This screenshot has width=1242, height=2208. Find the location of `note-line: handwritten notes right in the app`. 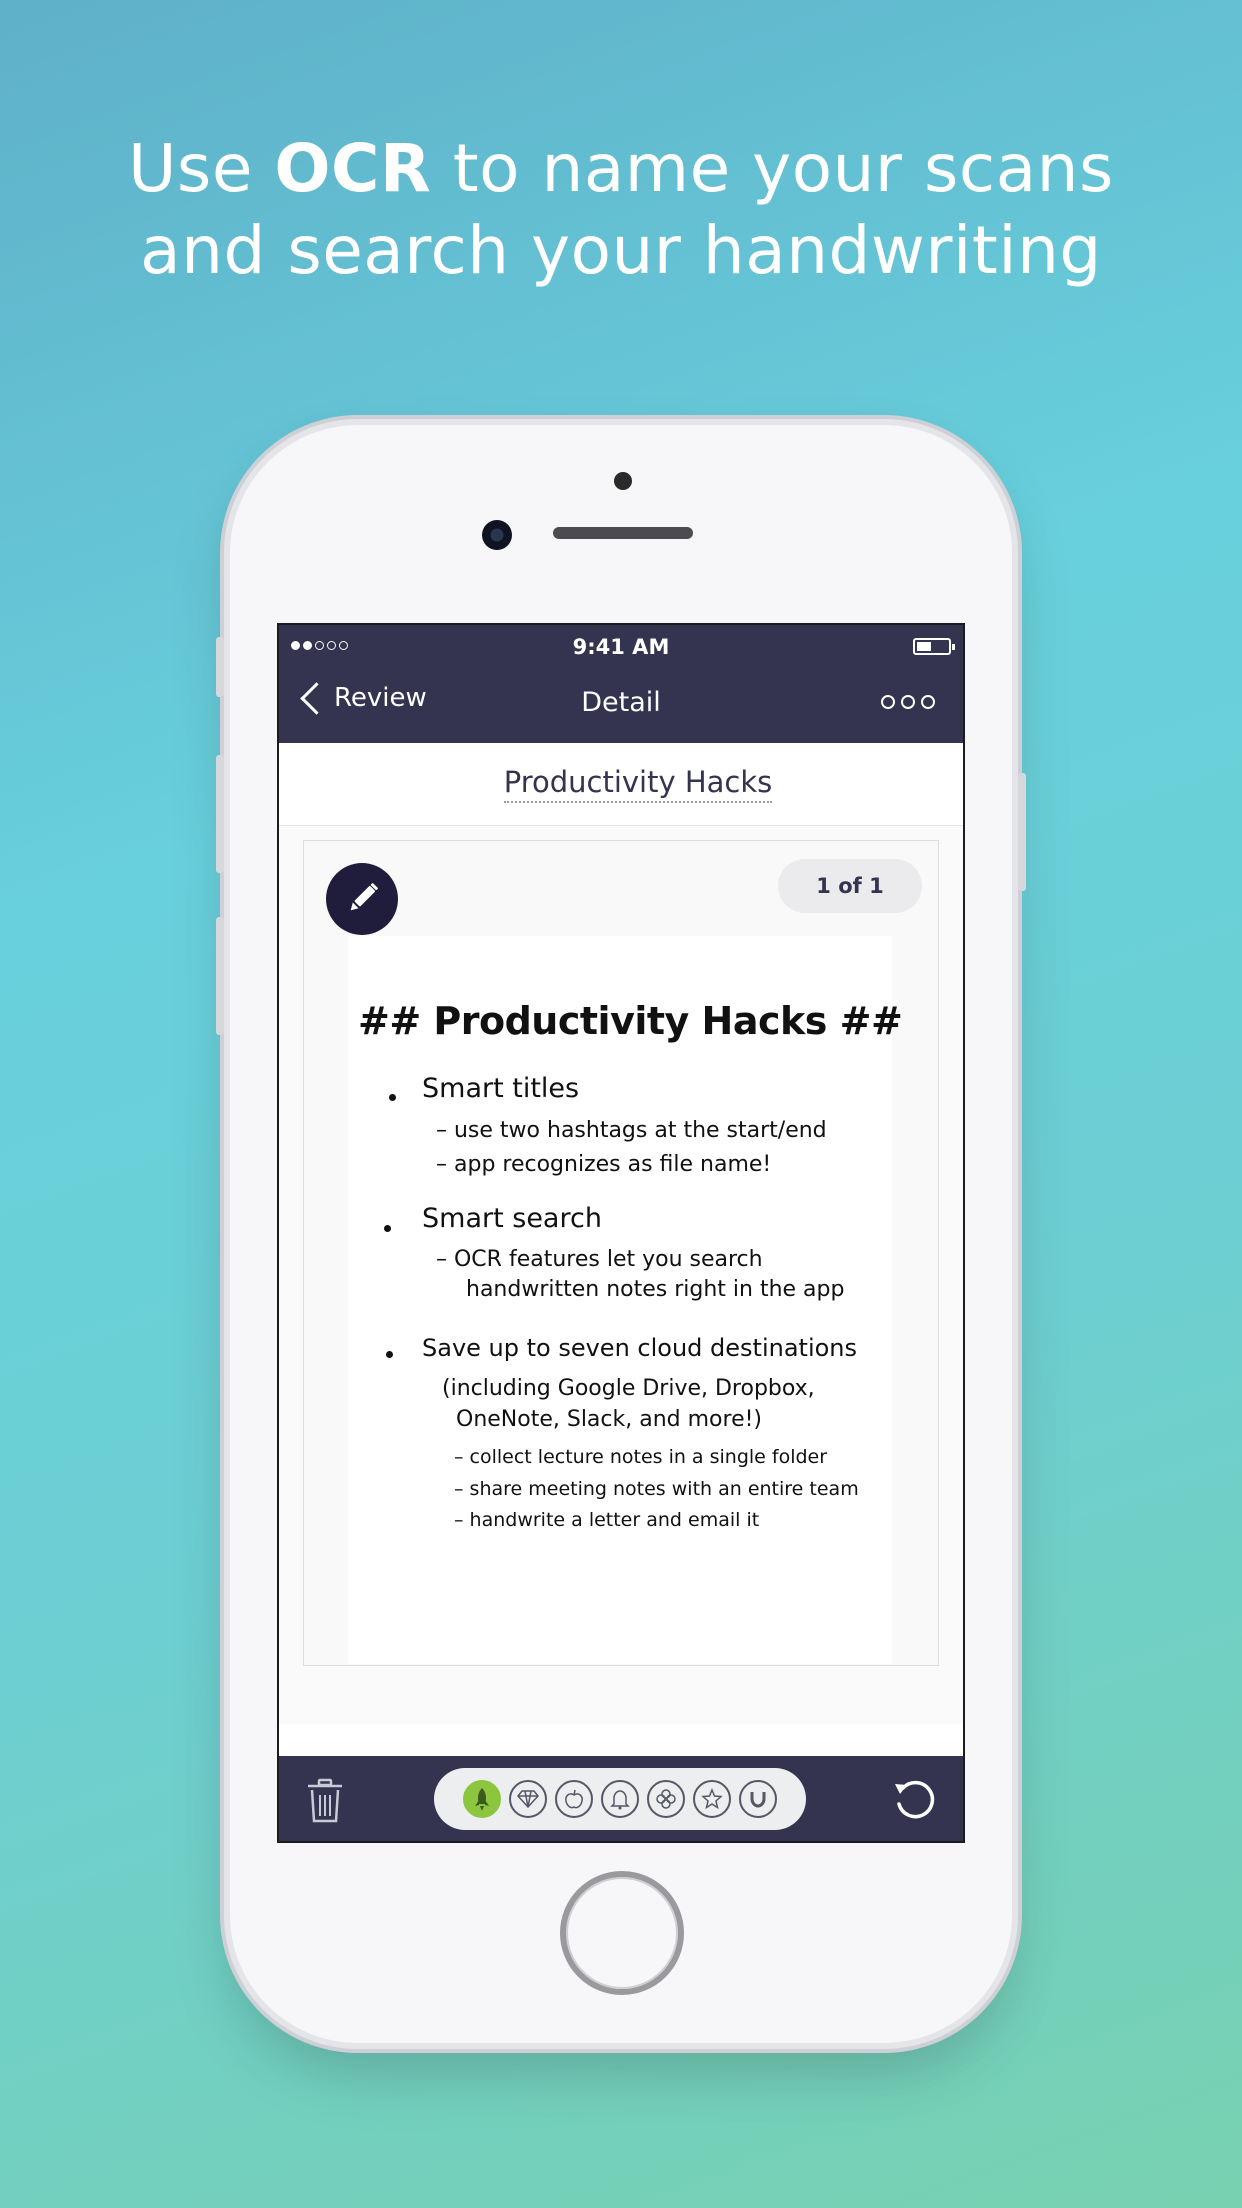

note-line: handwritten notes right in the app is located at coordinates (655, 1289).